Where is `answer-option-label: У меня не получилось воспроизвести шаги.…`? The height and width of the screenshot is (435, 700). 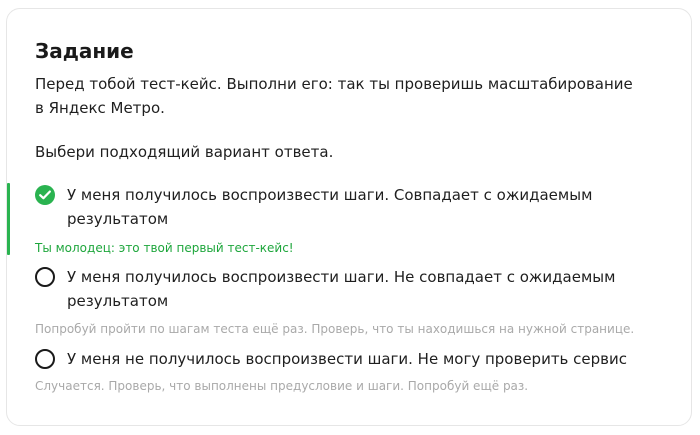 answer-option-label: У меня не получилось воспроизвести шаги.… is located at coordinates (347, 359).